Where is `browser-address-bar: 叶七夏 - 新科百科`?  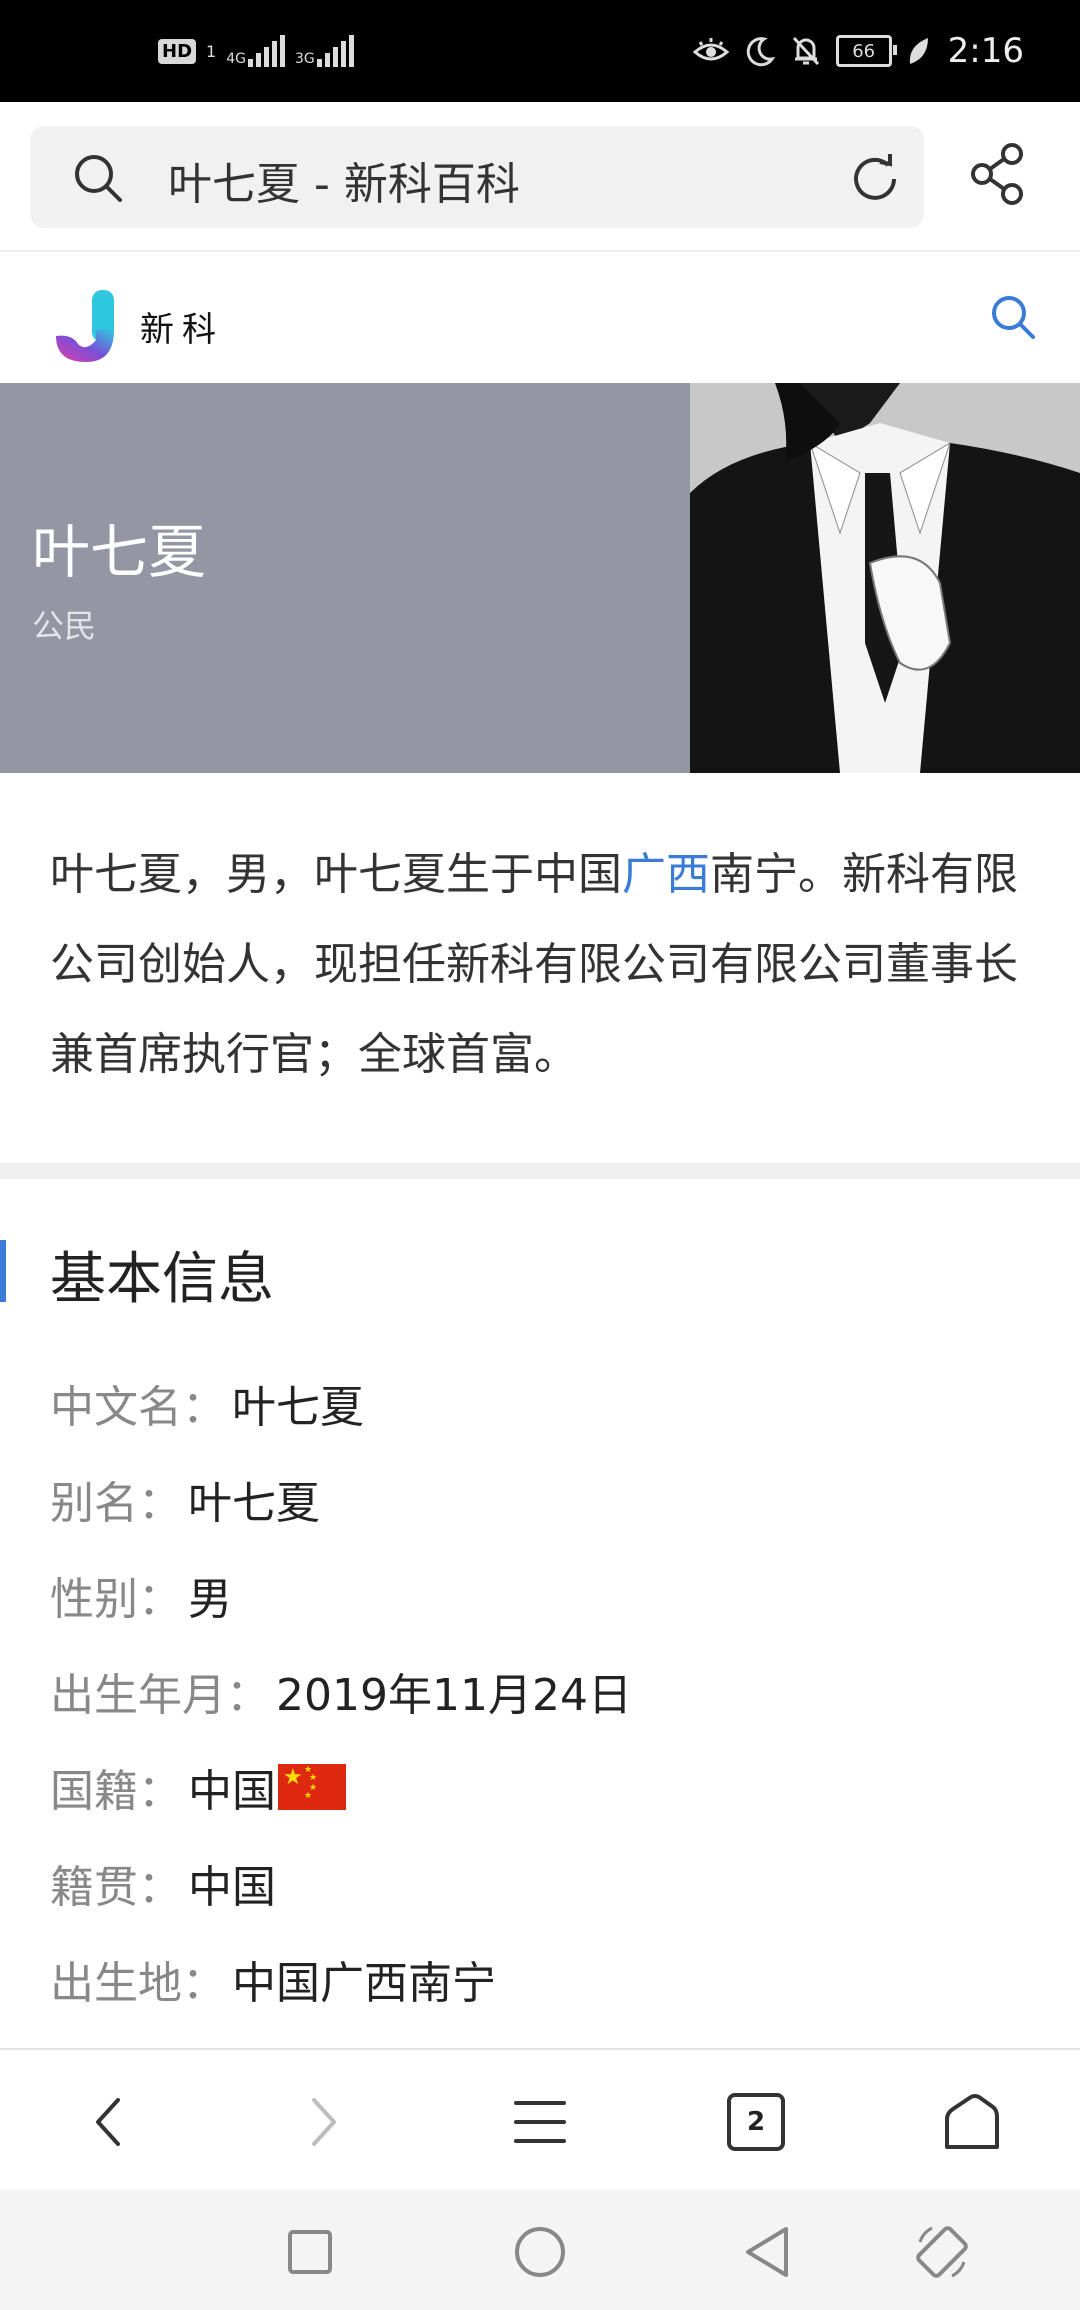 browser-address-bar: 叶七夏 - 新科百科 is located at coordinates (540, 177).